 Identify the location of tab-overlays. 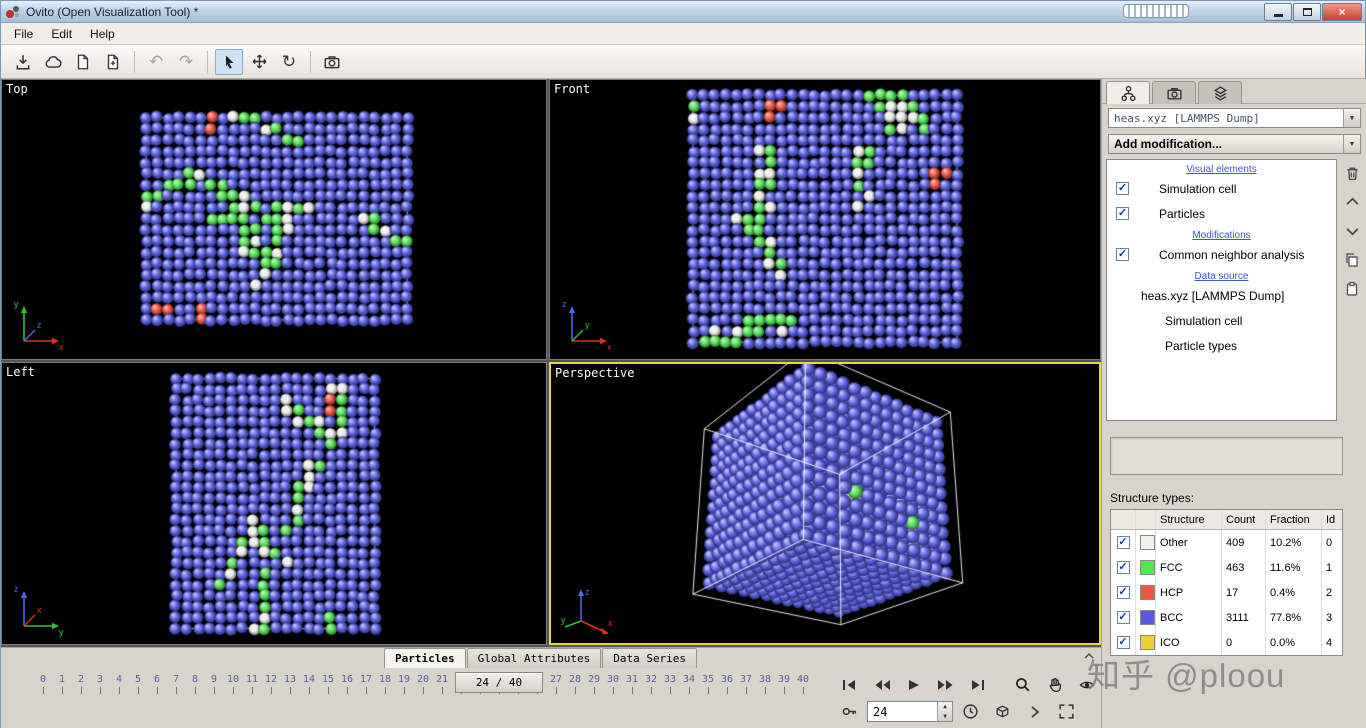
(1220, 92).